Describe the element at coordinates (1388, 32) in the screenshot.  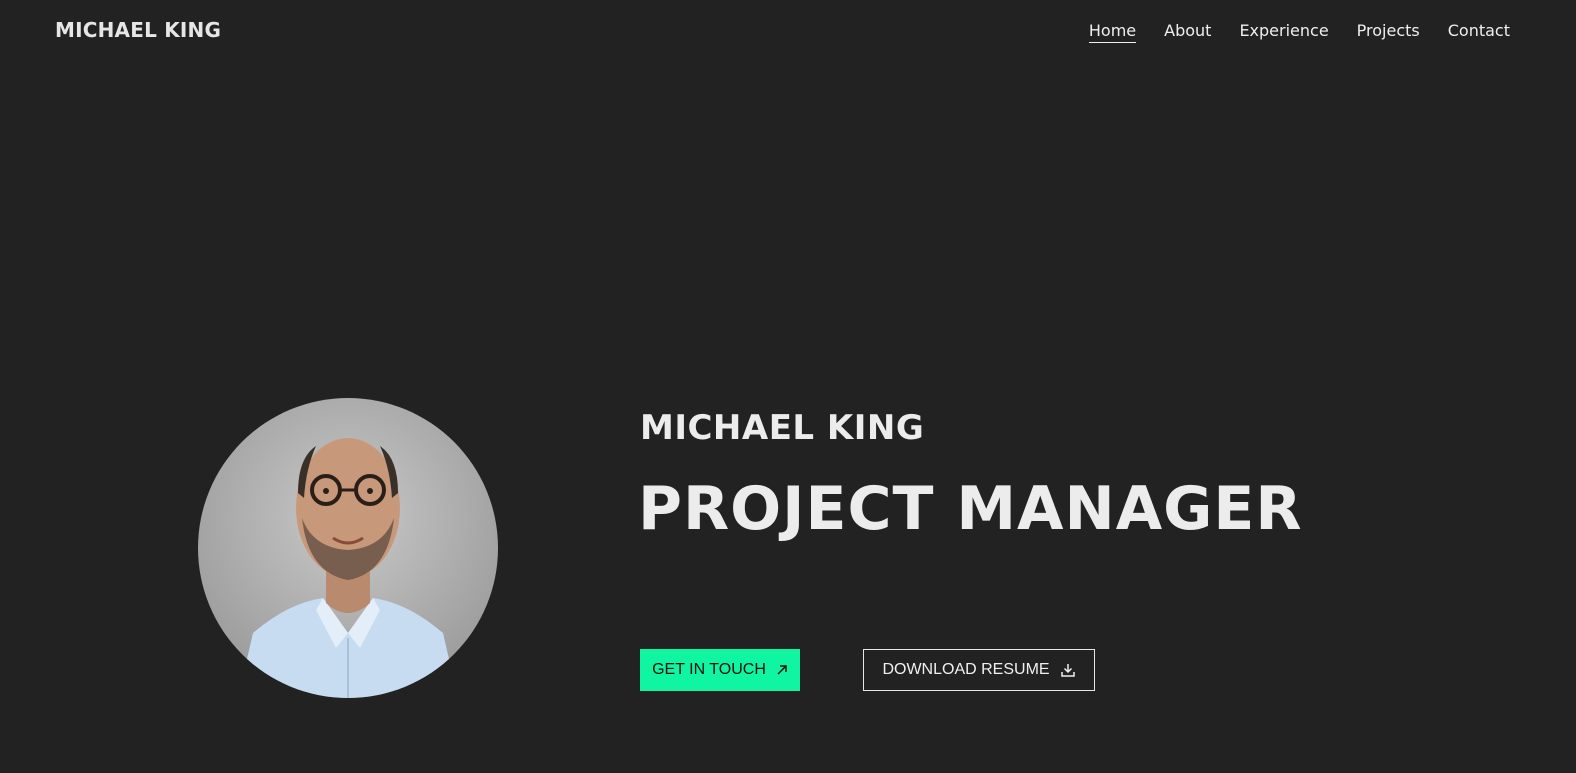
I see `nav-link-projects: Projects` at that location.